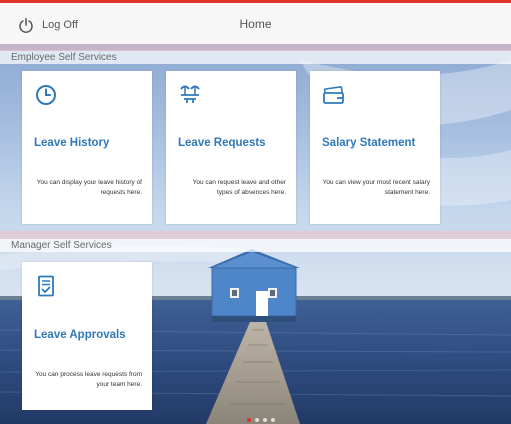 The height and width of the screenshot is (424, 511). Describe the element at coordinates (190, 94) in the screenshot. I see `beach-icon` at that location.